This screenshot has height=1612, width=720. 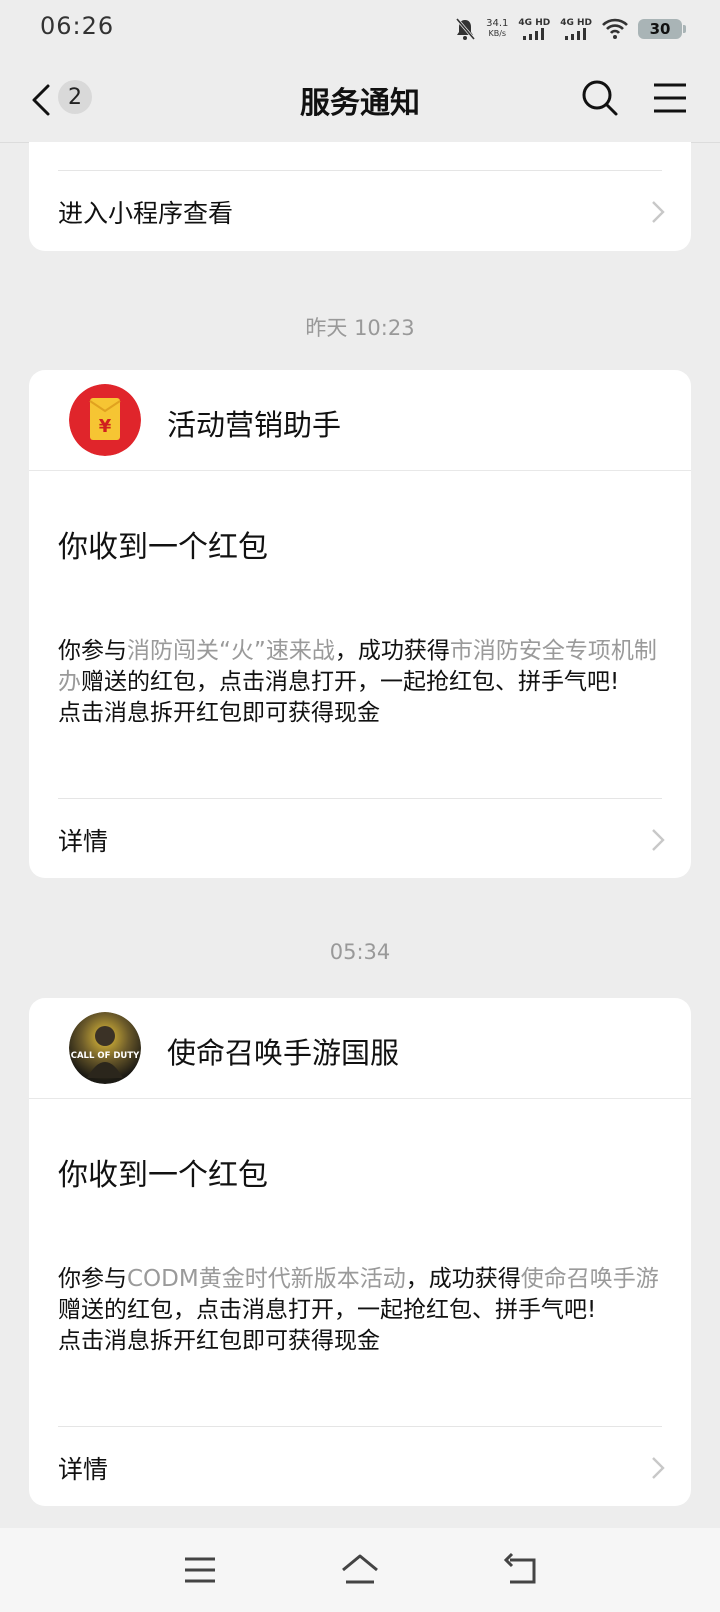 I want to click on activity-name: 消防闯关“火”速来战, so click(x=231, y=651).